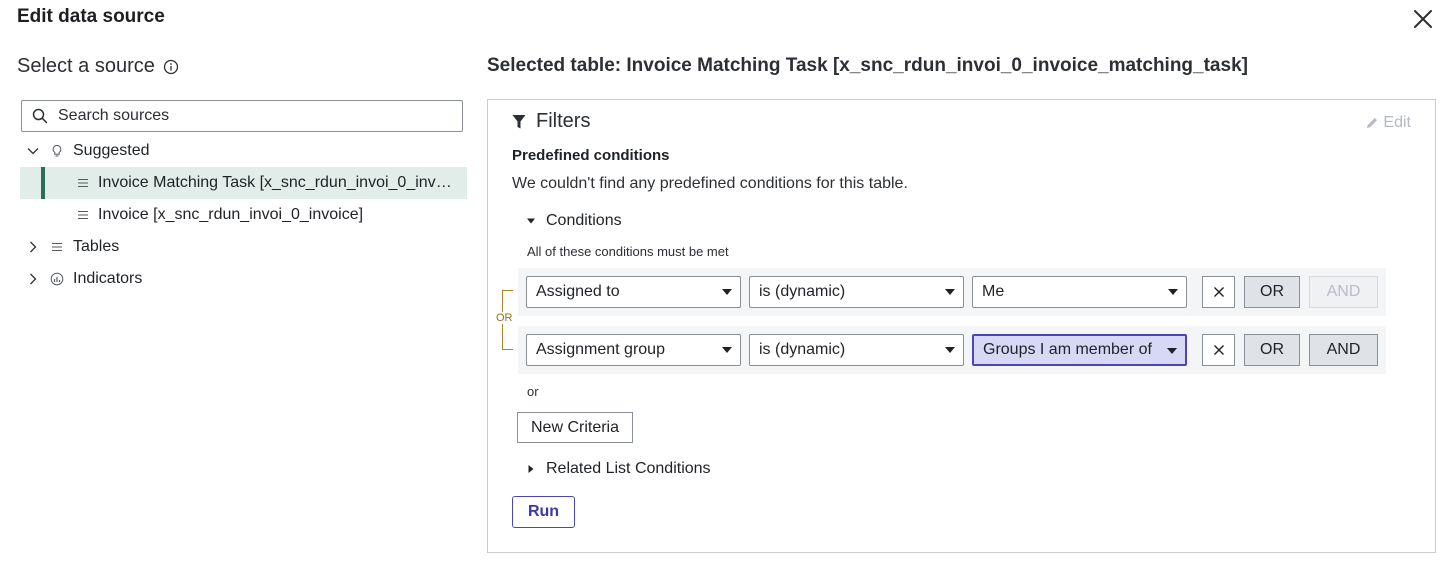 The width and height of the screenshot is (1454, 567). Describe the element at coordinates (243, 151) in the screenshot. I see `tree-node-suggested: Suggested` at that location.